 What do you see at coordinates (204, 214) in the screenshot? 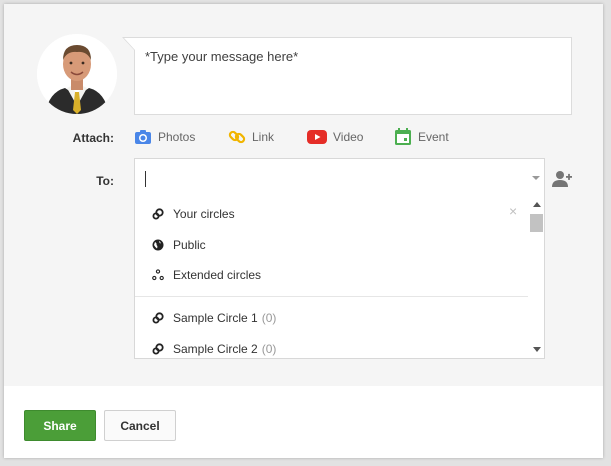
I see `dropdown-item-label: Your circles` at bounding box center [204, 214].